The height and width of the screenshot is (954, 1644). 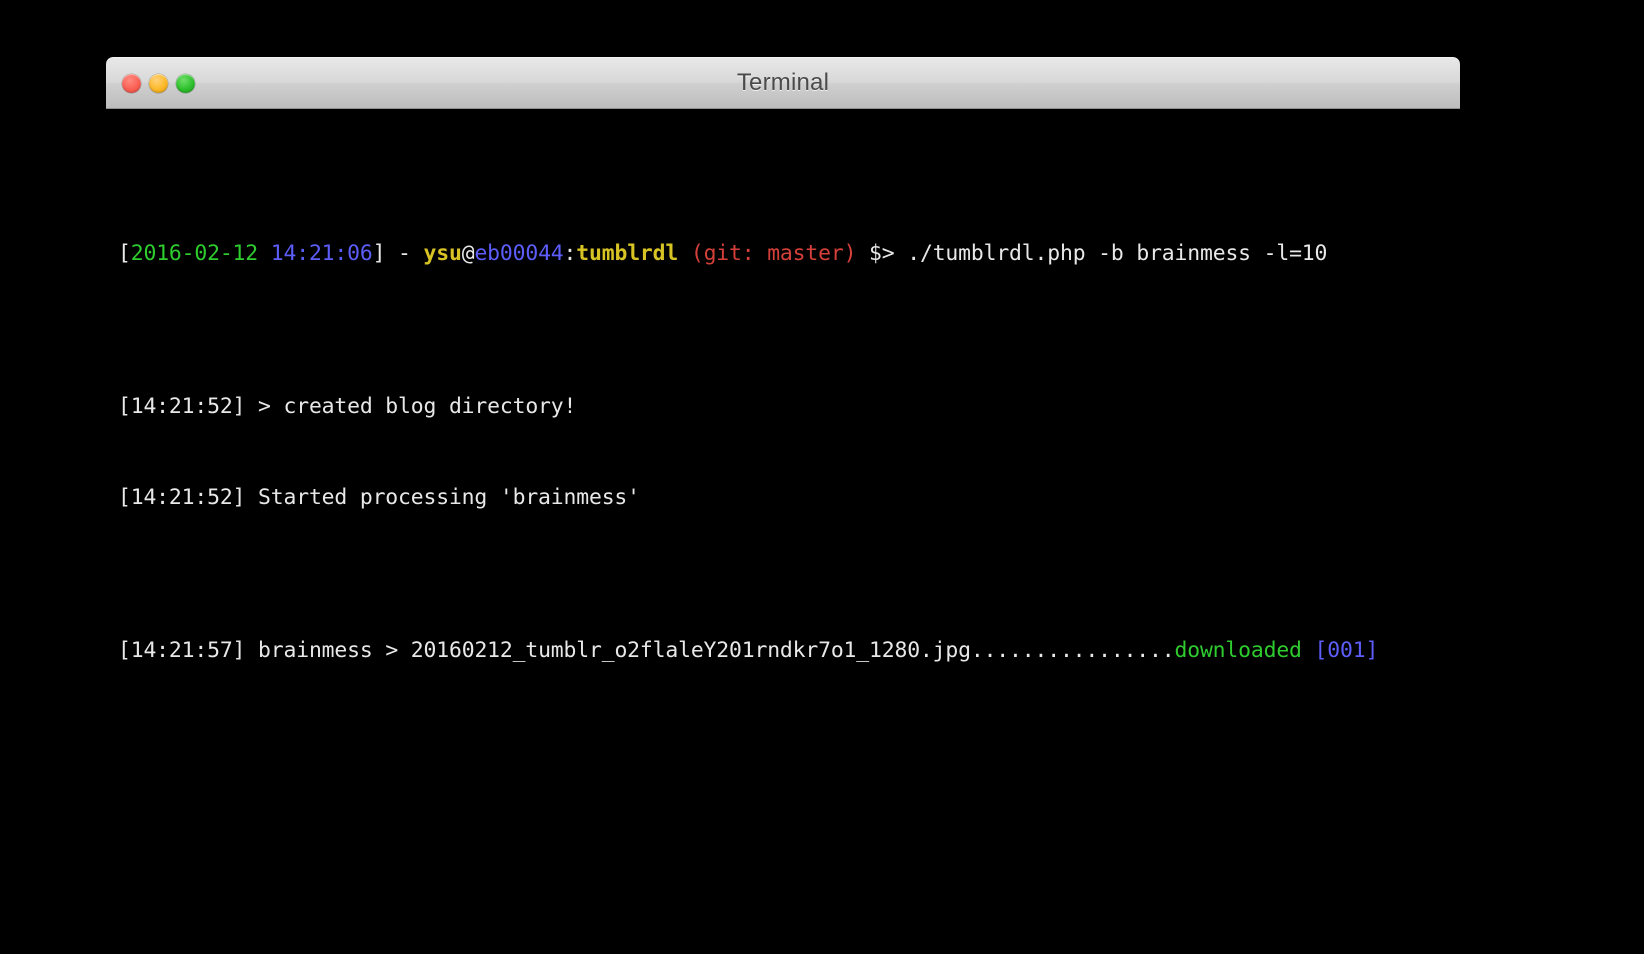 What do you see at coordinates (404, 253) in the screenshot?
I see `prompt-dash: -` at bounding box center [404, 253].